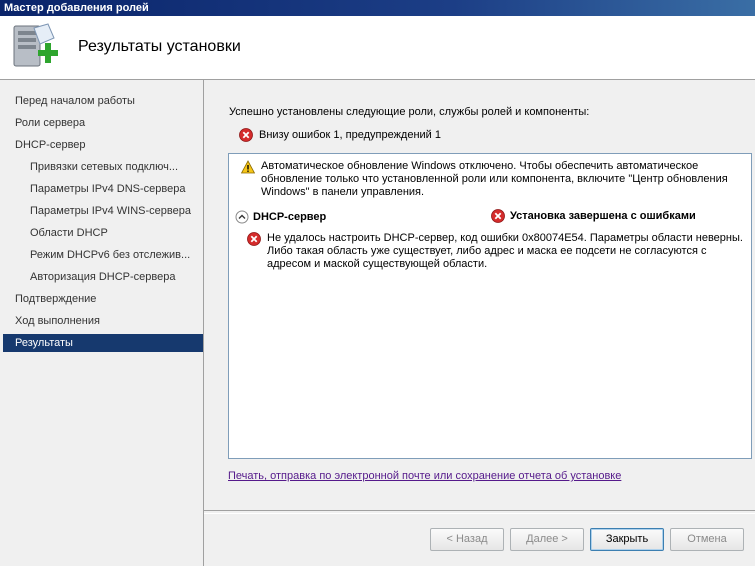 The height and width of the screenshot is (566, 755). What do you see at coordinates (547, 539) in the screenshot?
I see `next-button: Далее >` at bounding box center [547, 539].